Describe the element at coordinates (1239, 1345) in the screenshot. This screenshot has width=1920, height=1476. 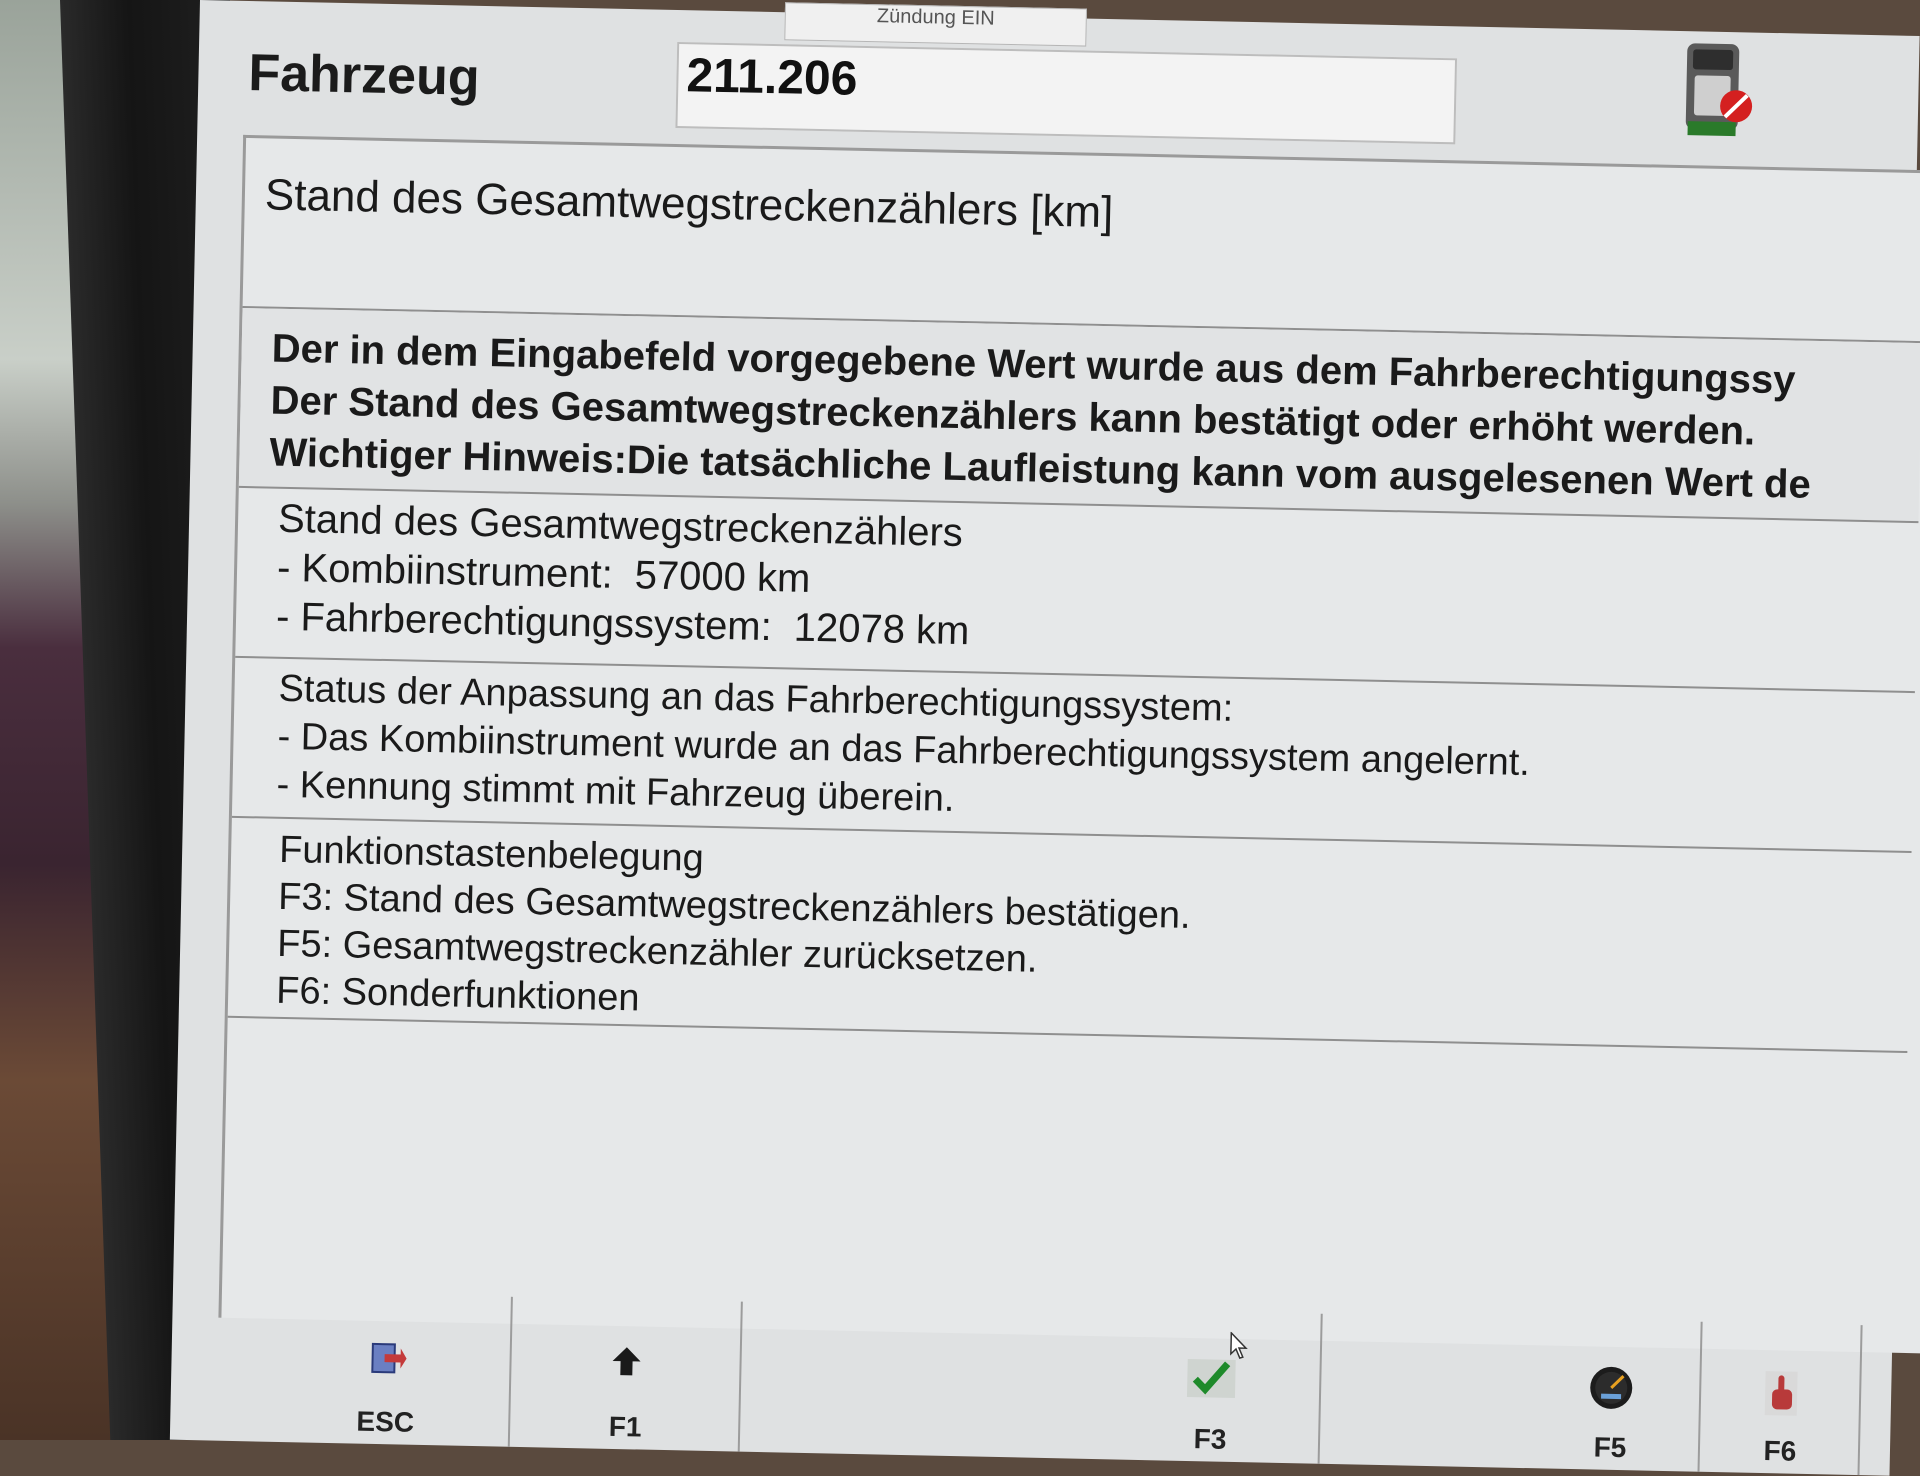
I see `mouse-cursor-icon` at that location.